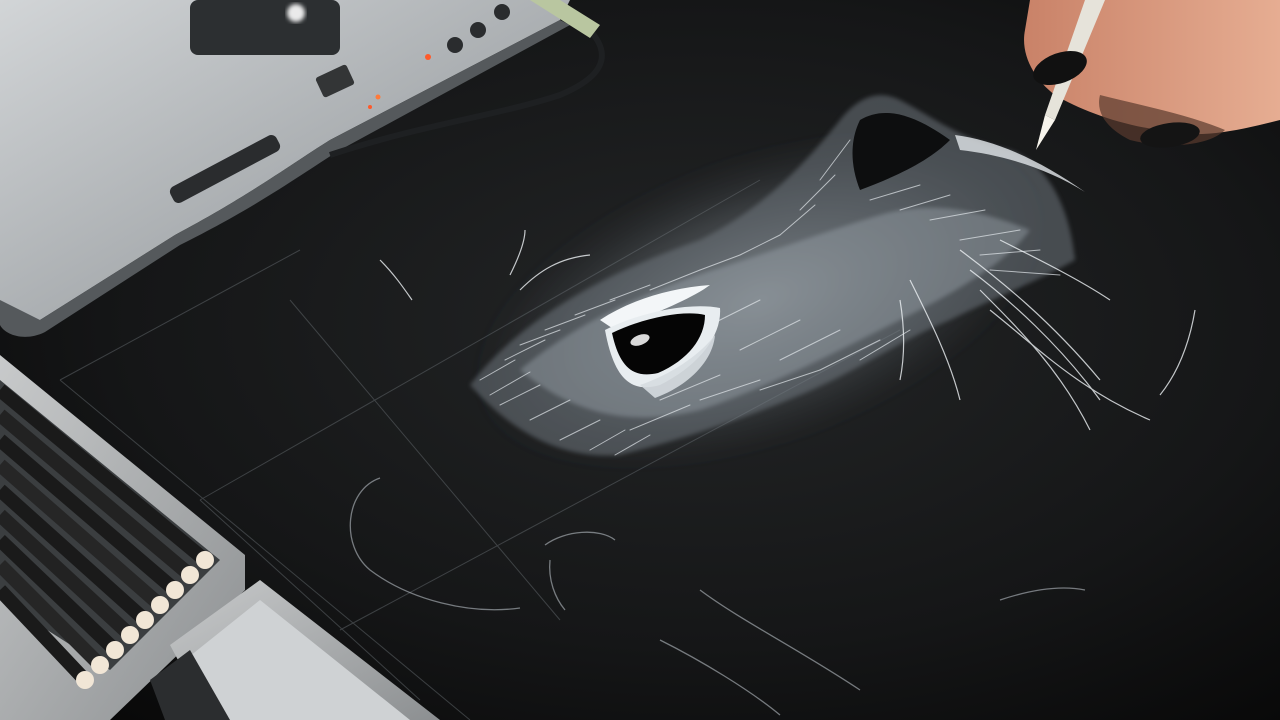 Image resolution: width=1280 pixels, height=720 pixels. I want to click on laptop-power-light, so click(296, 13).